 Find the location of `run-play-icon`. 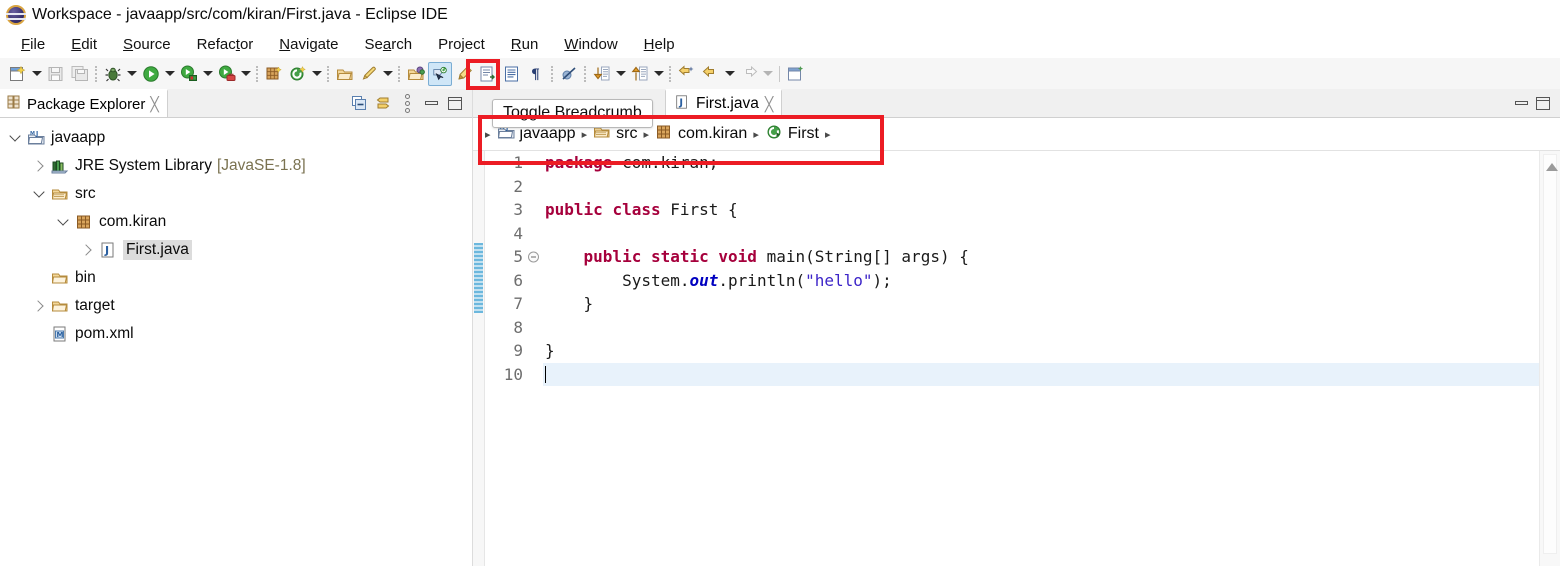

run-play-icon is located at coordinates (151, 74).